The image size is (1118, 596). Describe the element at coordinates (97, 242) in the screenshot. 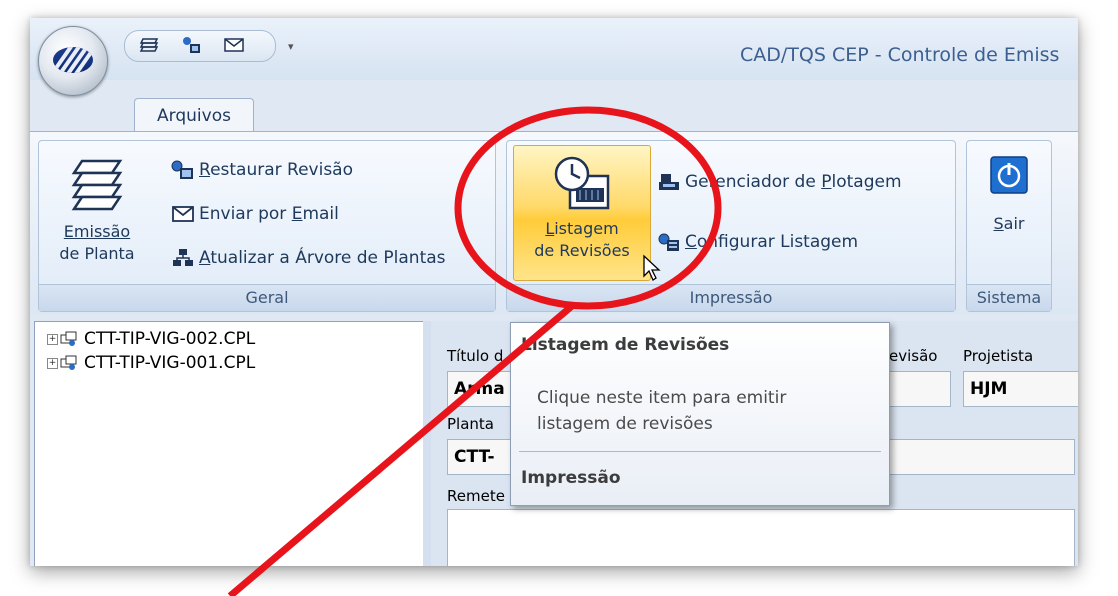

I see `emissao-label: Emissão de Planta` at that location.